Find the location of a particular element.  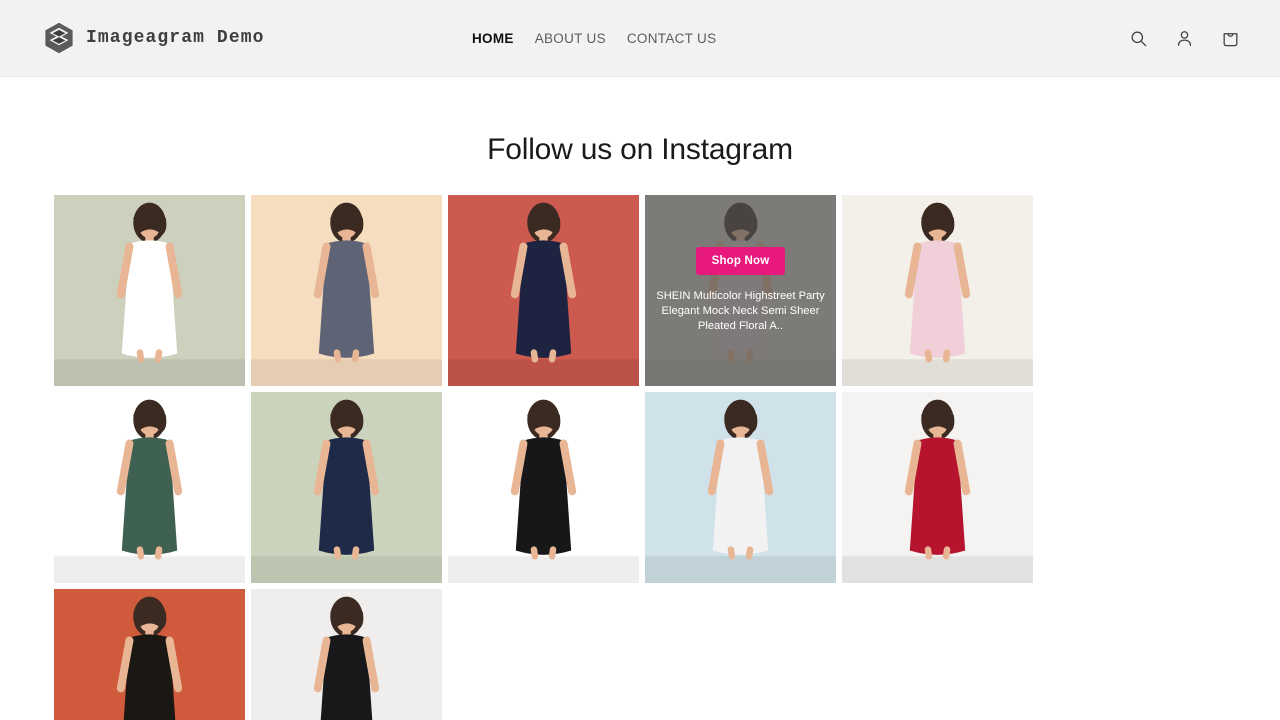

header-actions is located at coordinates (1184, 38).